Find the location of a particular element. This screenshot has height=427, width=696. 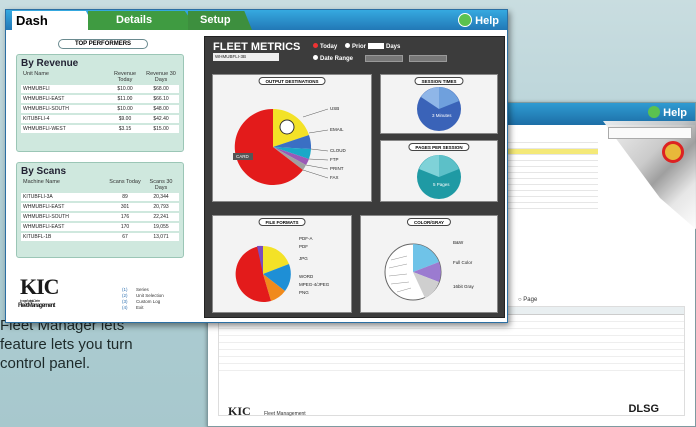

table-row: WHMUBFLI-EAST 170 19,055 is located at coordinates (100, 227).